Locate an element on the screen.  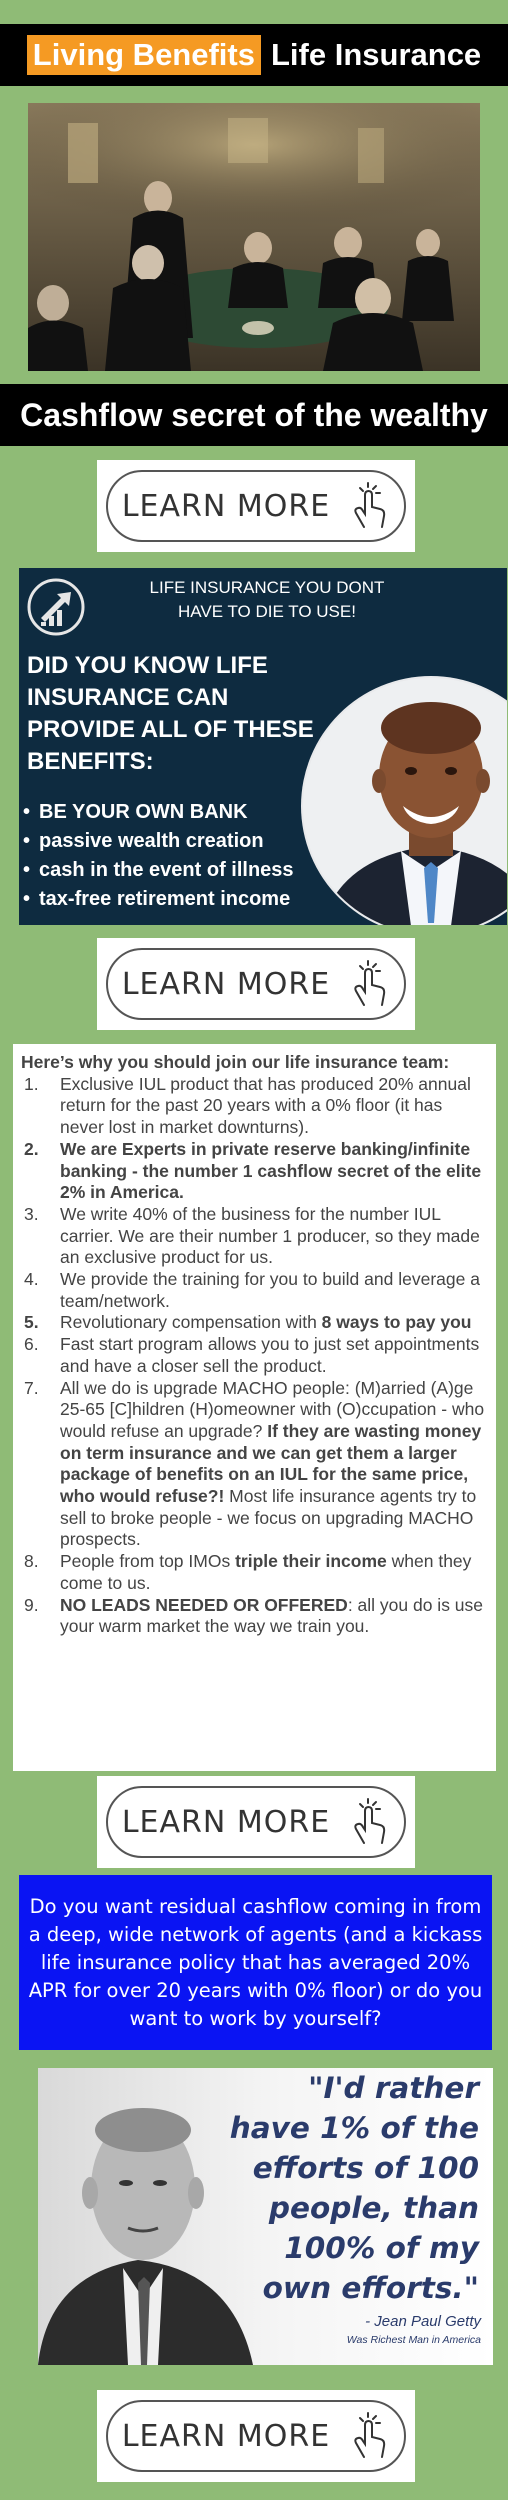
agent-portrait is located at coordinates (404, 800).